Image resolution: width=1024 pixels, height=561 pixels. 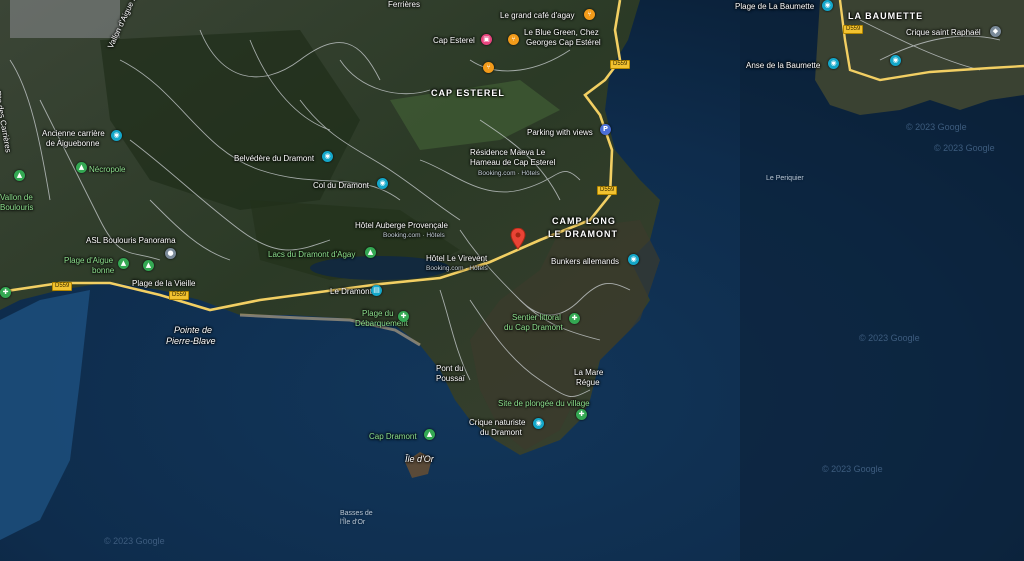 What do you see at coordinates (131, 241) in the screenshot?
I see `place-asl: ASL Boulouris Panorama` at bounding box center [131, 241].